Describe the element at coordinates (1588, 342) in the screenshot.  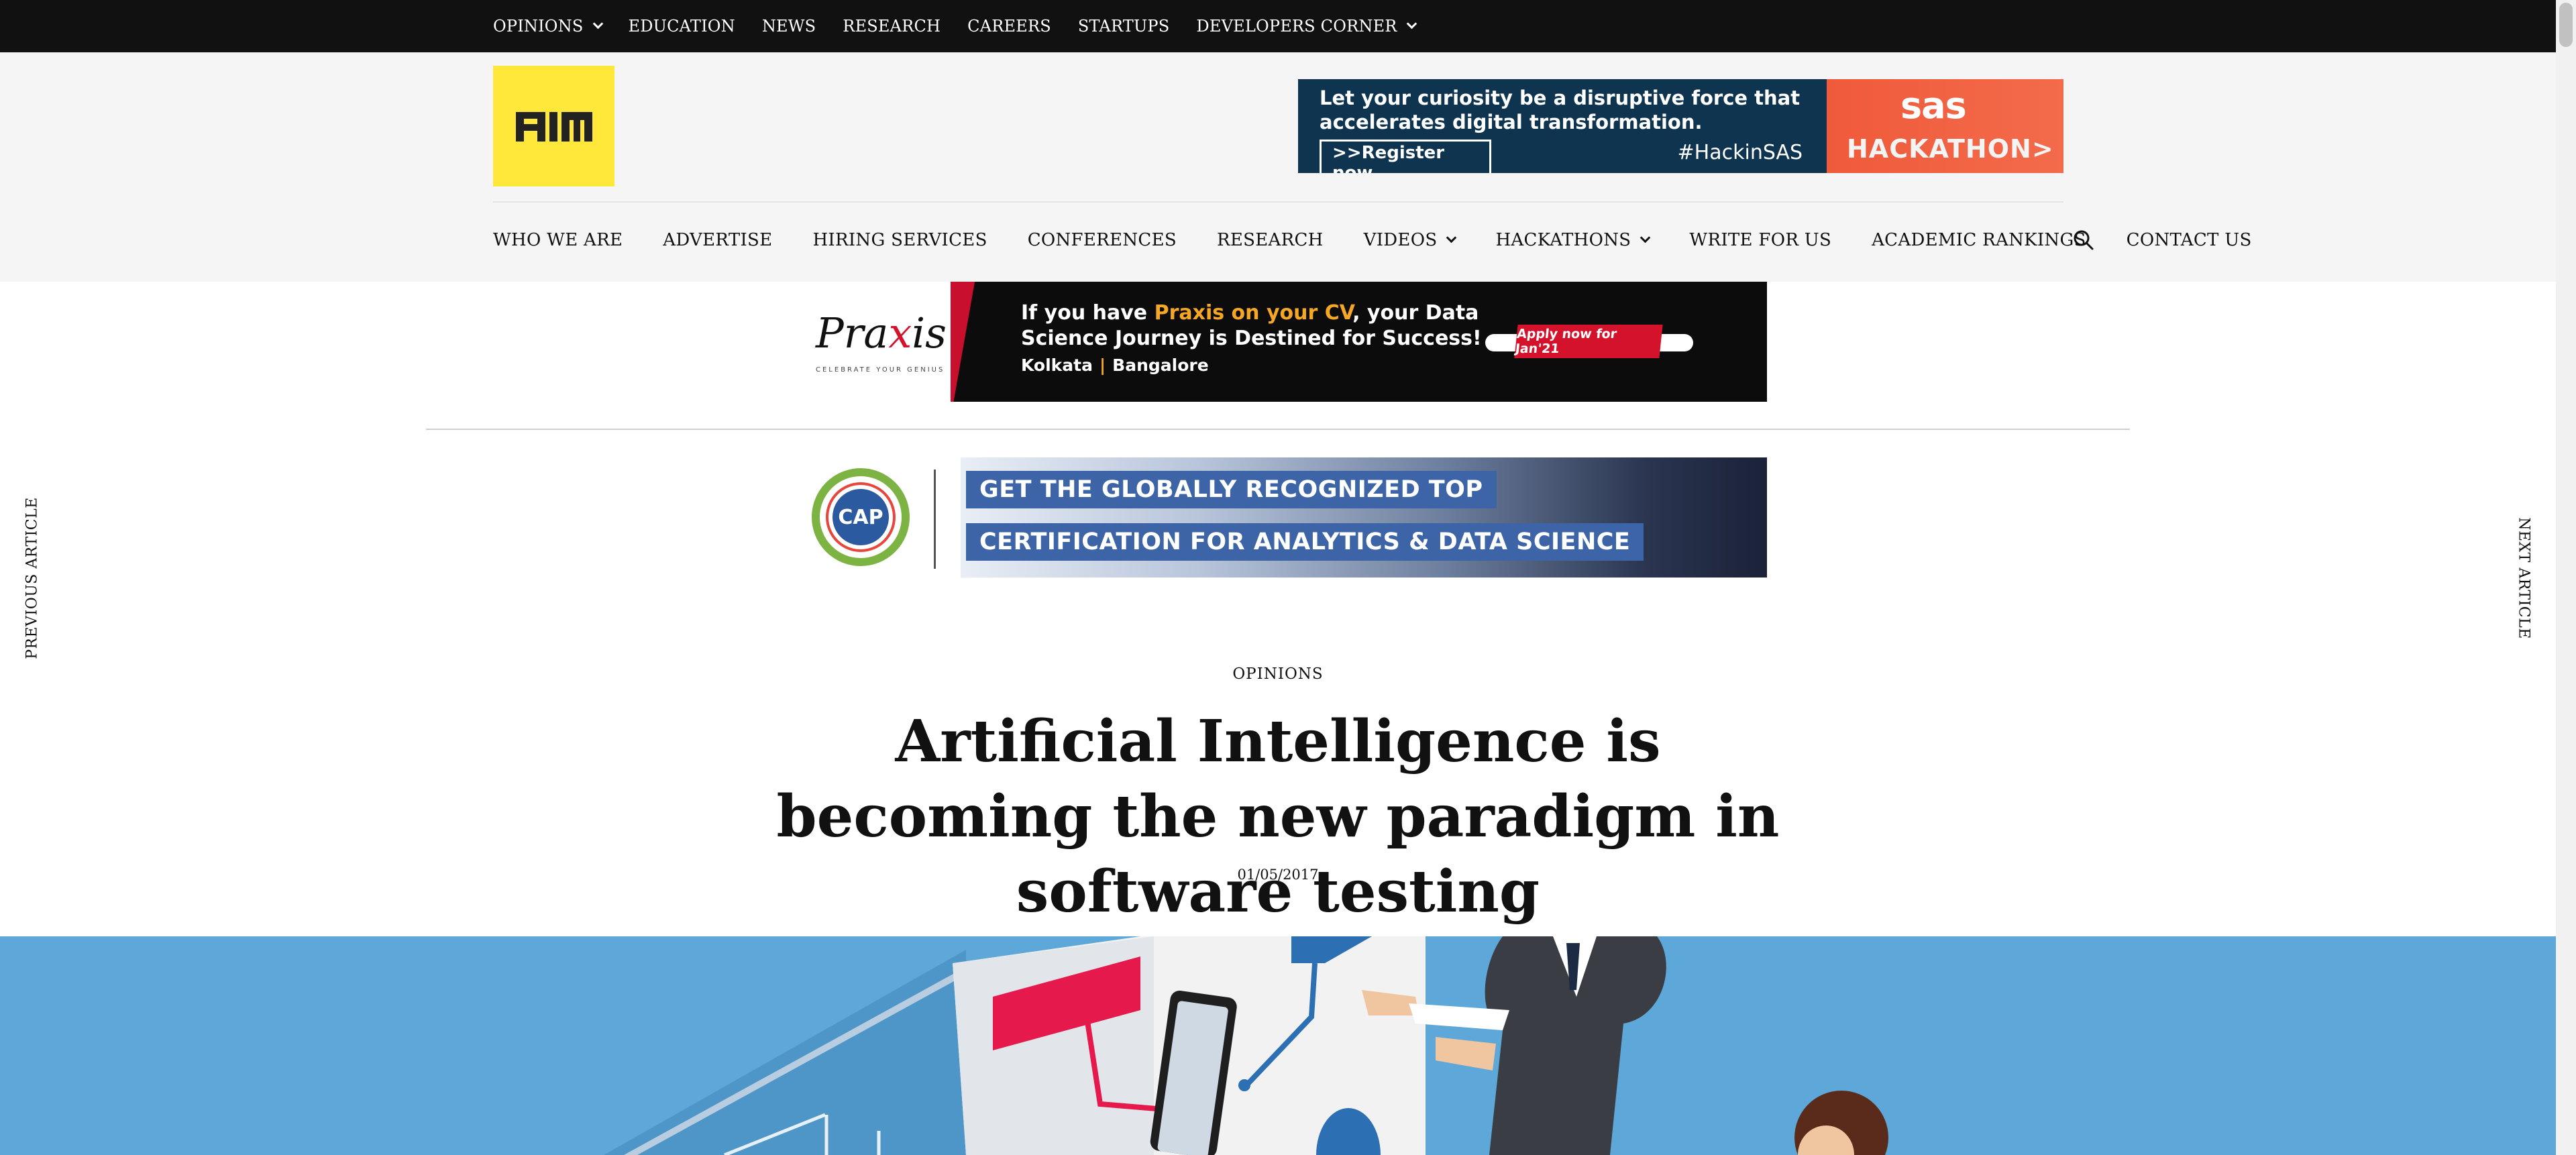
I see `praxis-apply-button: Apply now for Jan'21` at that location.